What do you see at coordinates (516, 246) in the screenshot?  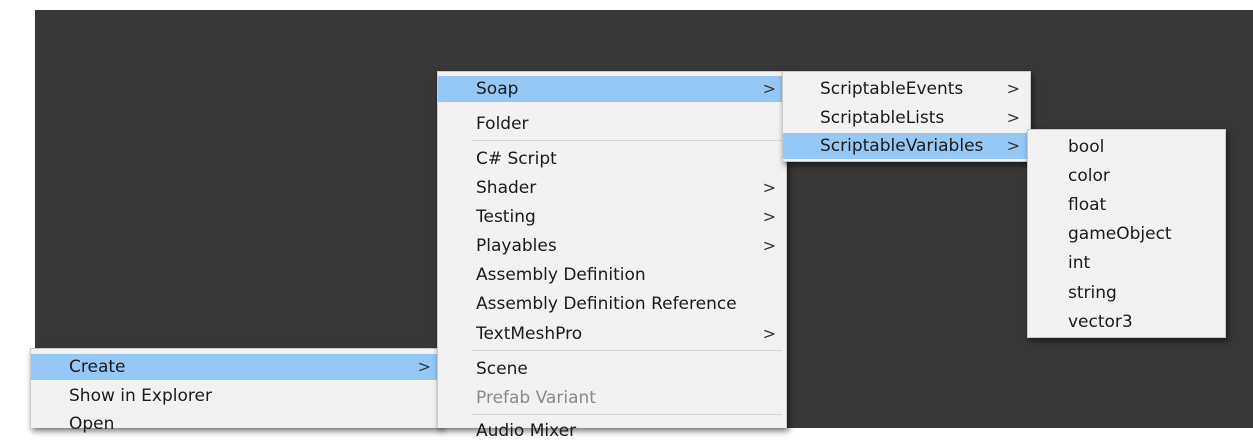 I see `menu-item-label: Playables` at bounding box center [516, 246].